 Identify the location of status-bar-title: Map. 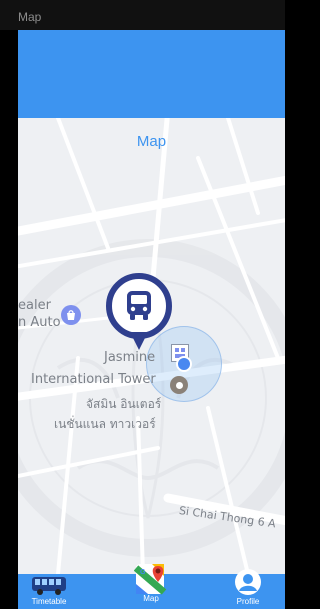
(30, 17).